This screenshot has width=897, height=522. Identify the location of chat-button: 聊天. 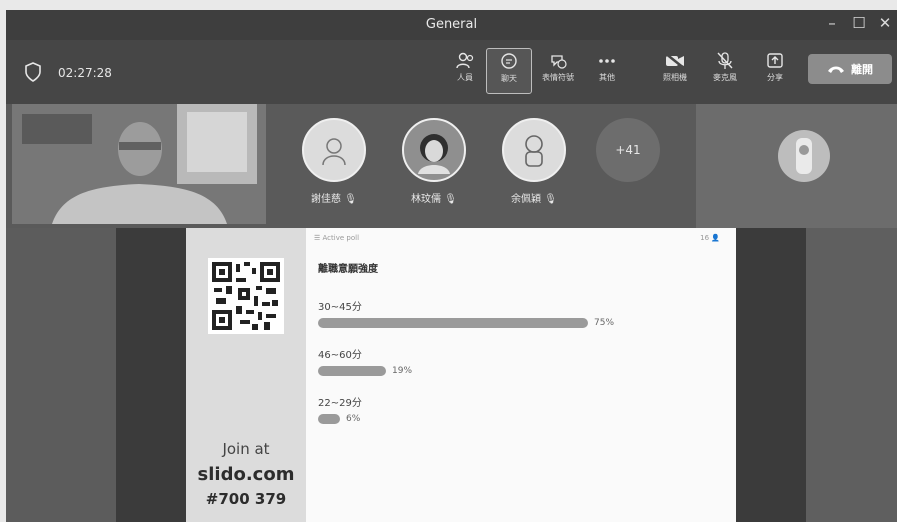
(509, 71).